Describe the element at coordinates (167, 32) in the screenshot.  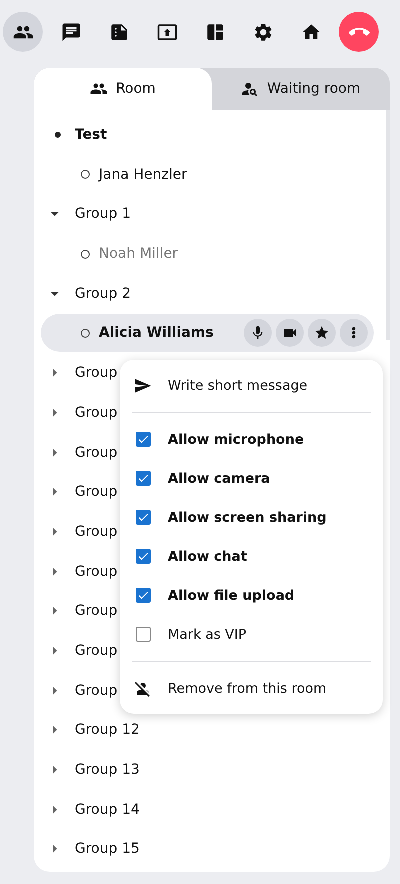
I see `upload-icon` at that location.